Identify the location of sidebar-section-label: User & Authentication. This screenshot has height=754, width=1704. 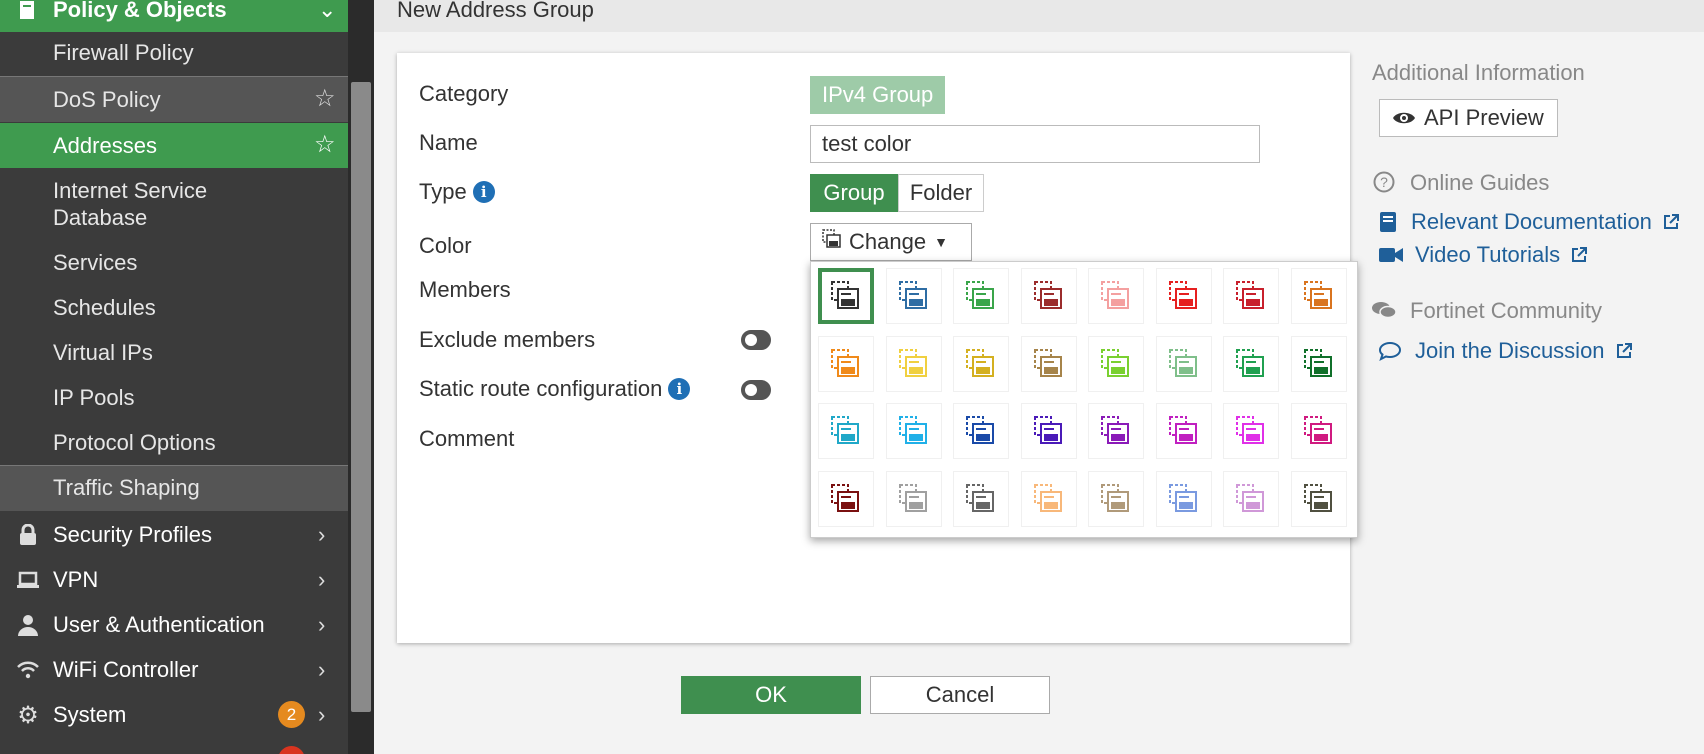
(159, 624).